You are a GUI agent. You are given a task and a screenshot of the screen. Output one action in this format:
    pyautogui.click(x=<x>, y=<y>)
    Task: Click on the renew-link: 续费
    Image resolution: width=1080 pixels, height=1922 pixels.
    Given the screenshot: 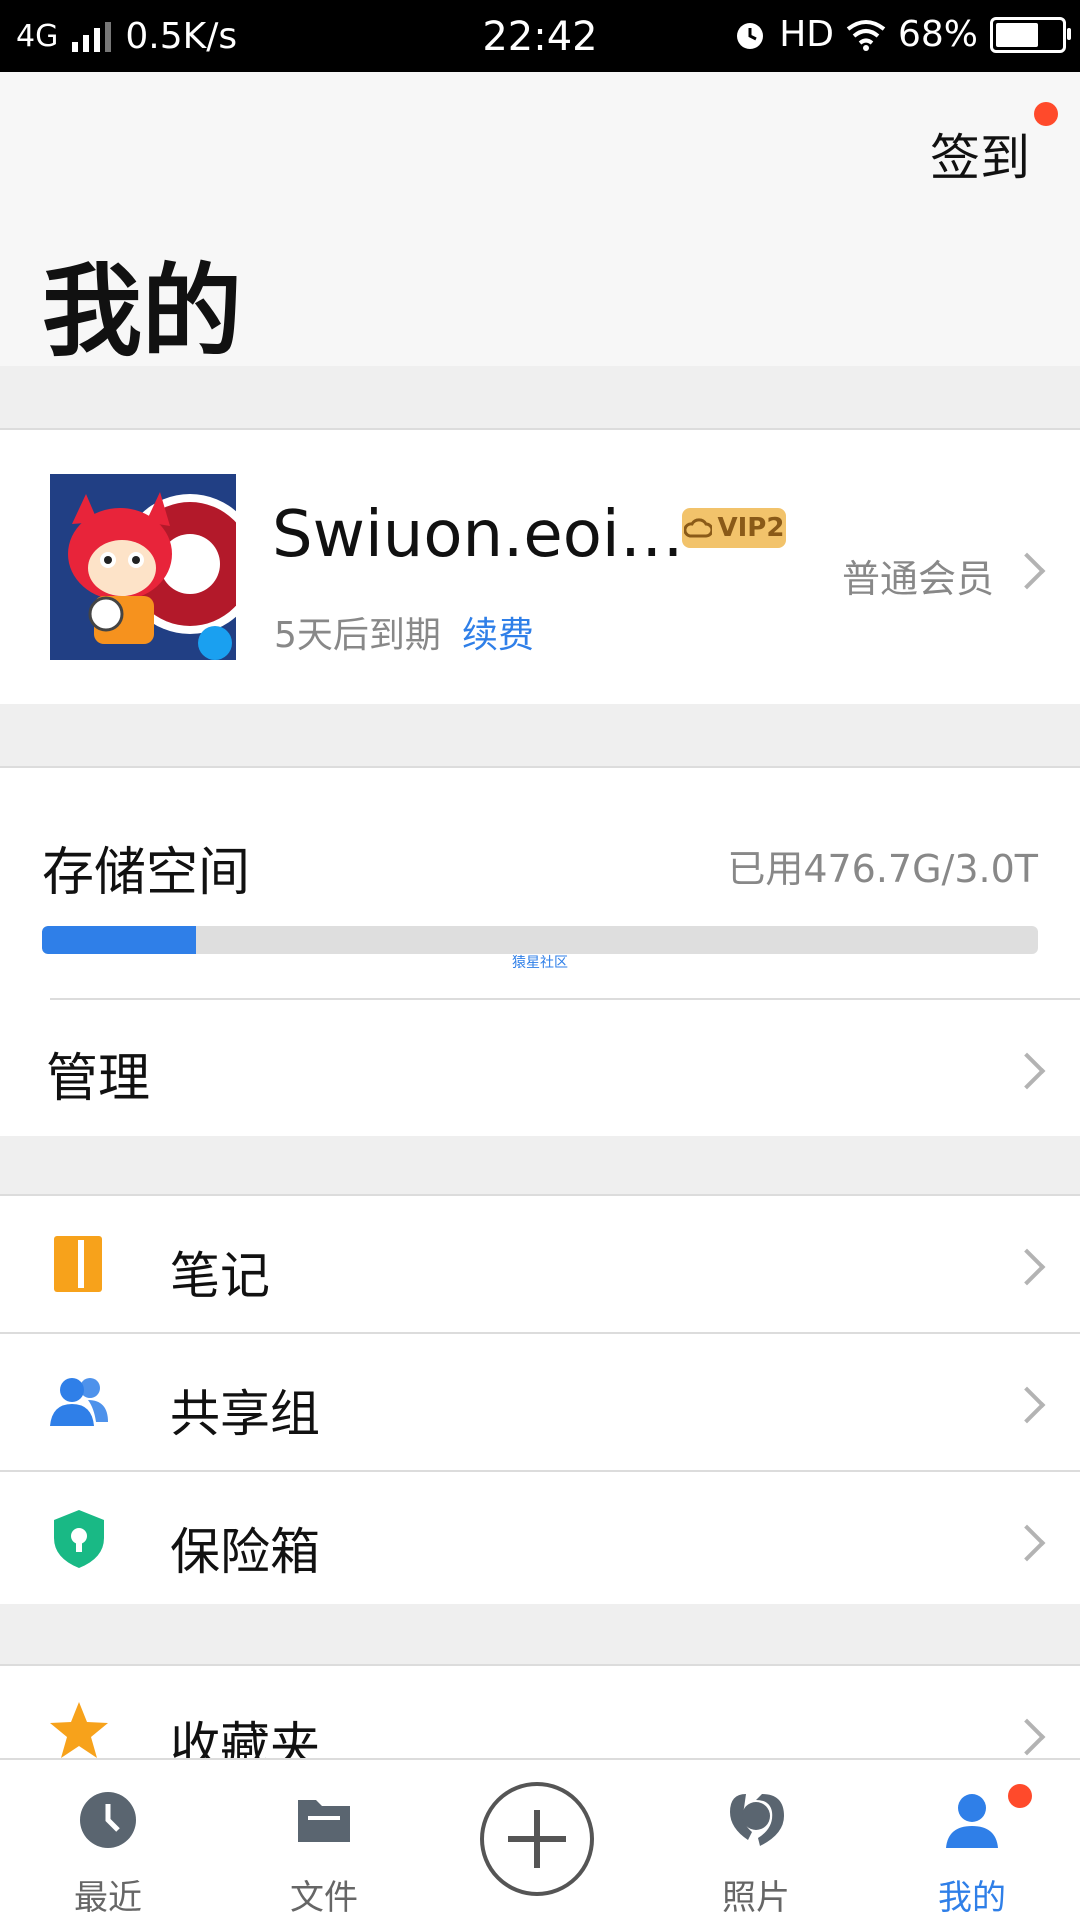 What is the action you would take?
    pyautogui.click(x=498, y=632)
    